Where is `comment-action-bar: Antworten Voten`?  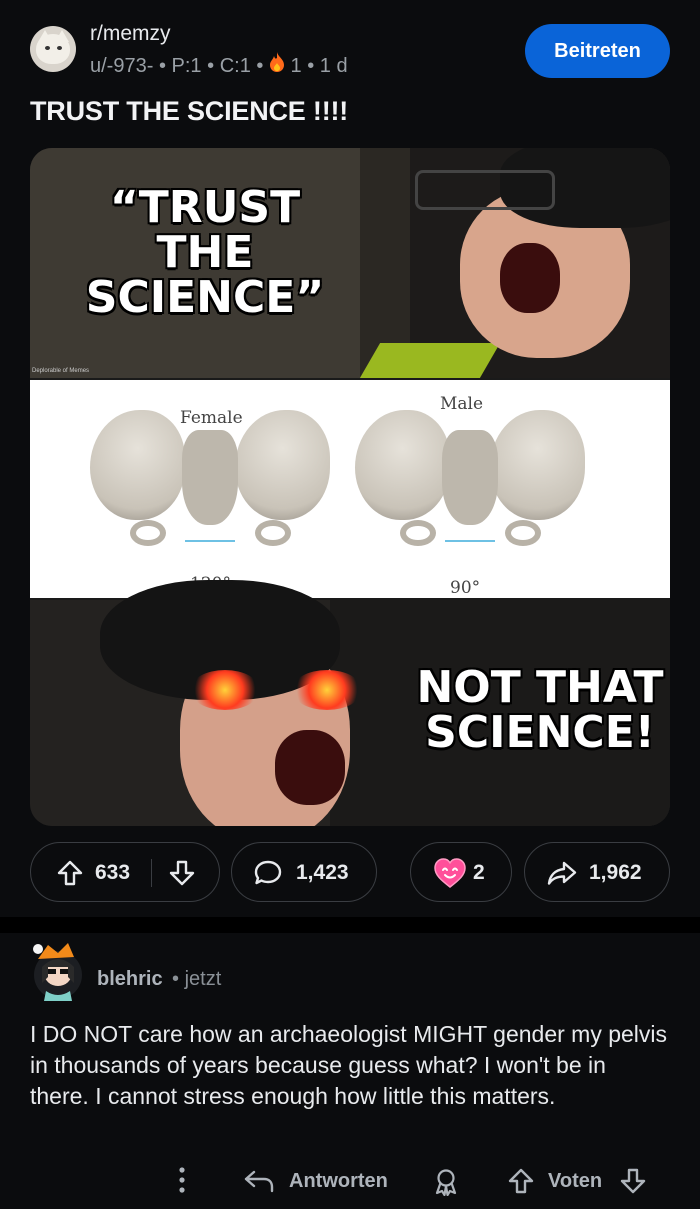
comment-action-bar: Antworten Voten is located at coordinates (350, 1179).